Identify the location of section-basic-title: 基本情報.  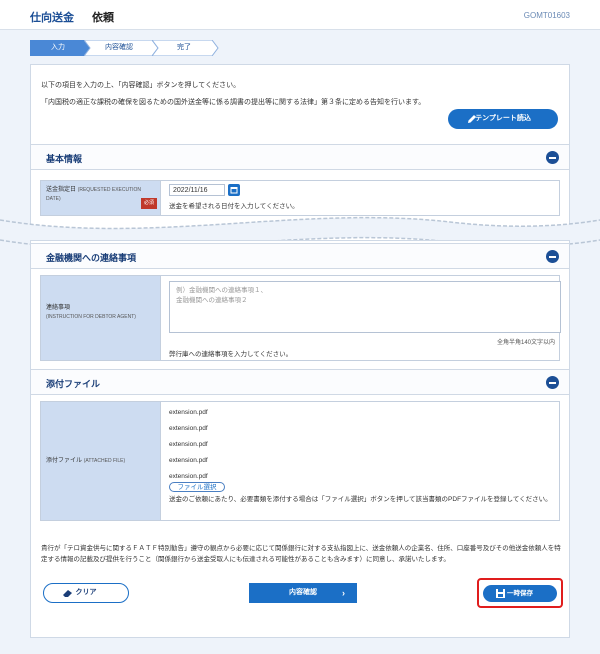
(64, 159).